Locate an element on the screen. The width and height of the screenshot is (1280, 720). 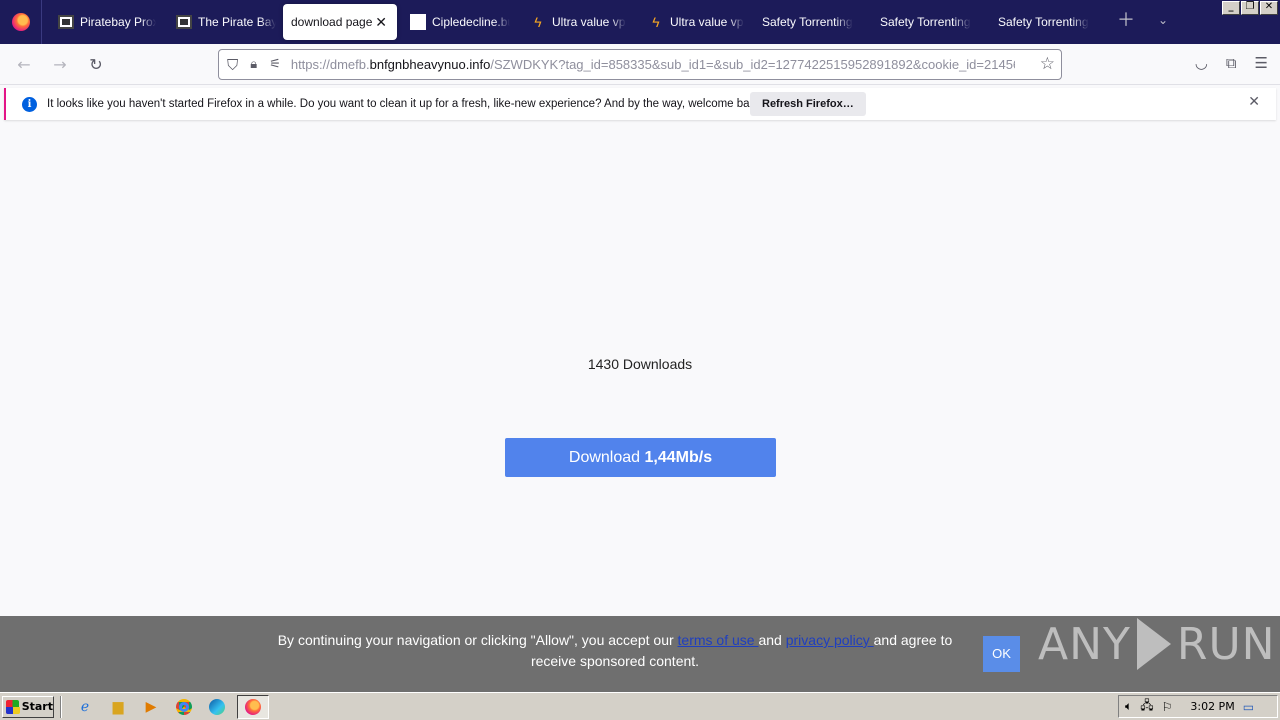
downloads-count: 1430 Downloads is located at coordinates (640, 364).